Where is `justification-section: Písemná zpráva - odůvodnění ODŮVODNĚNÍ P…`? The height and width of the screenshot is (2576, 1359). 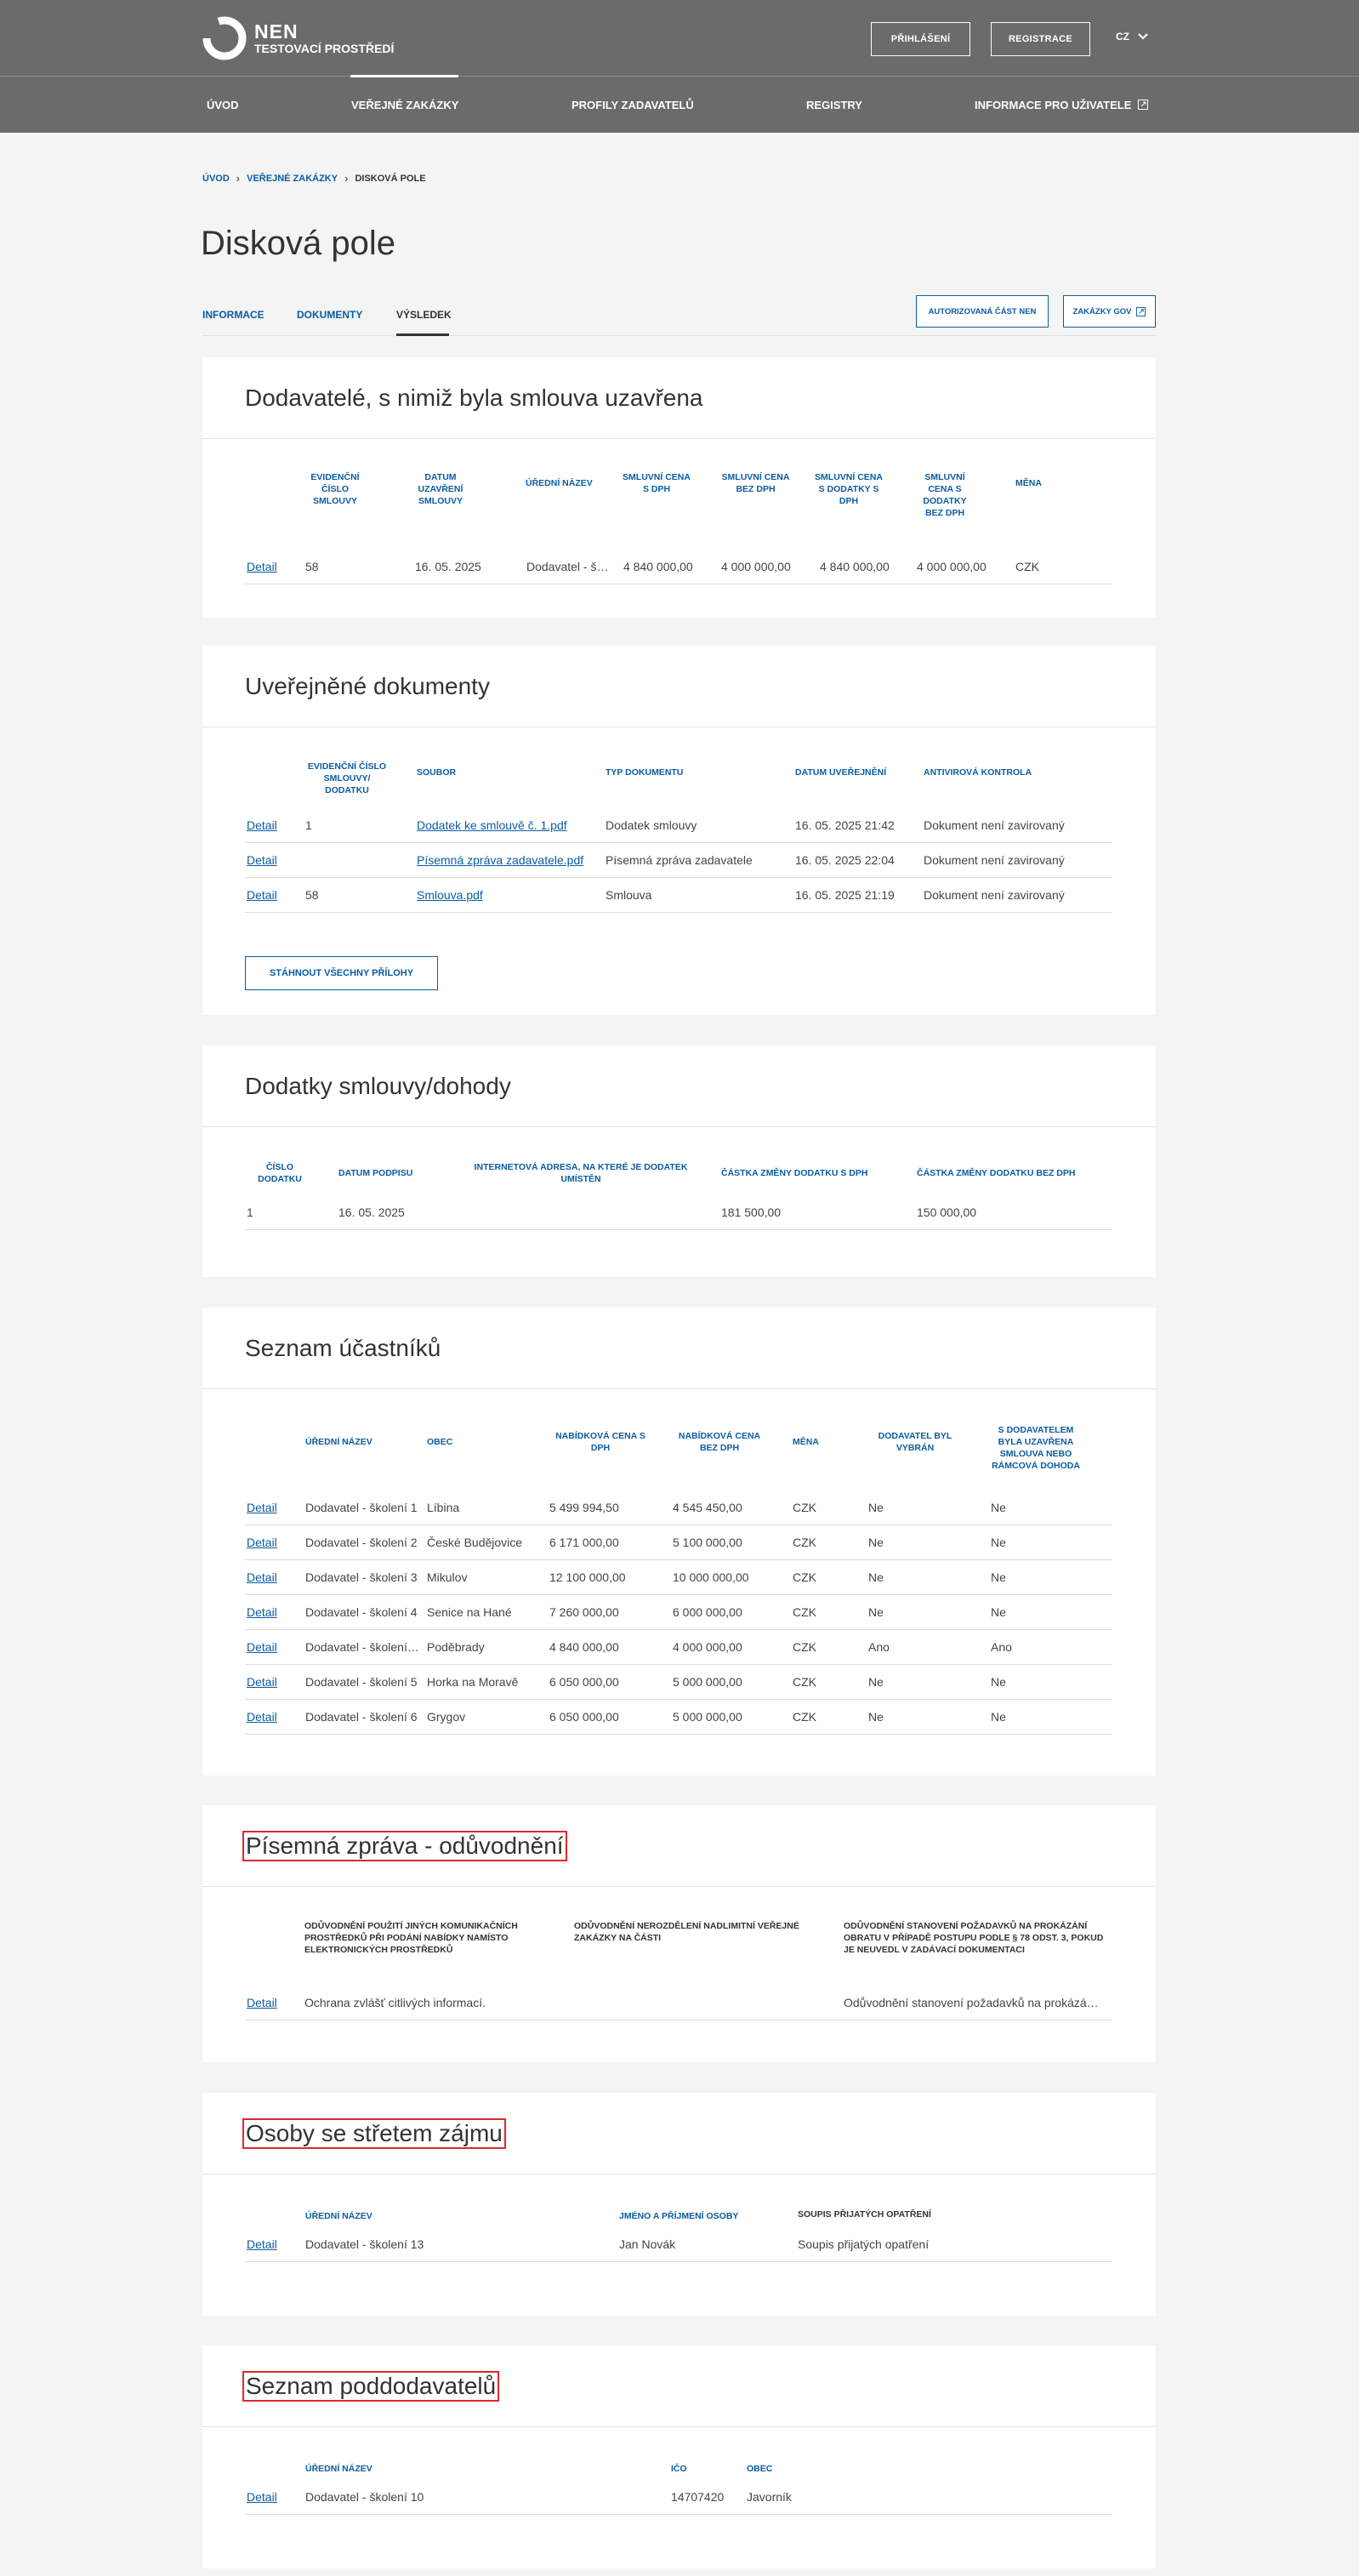 justification-section: Písemná zpráva - odůvodnění ODŮVODNĚNÍ P… is located at coordinates (679, 1934).